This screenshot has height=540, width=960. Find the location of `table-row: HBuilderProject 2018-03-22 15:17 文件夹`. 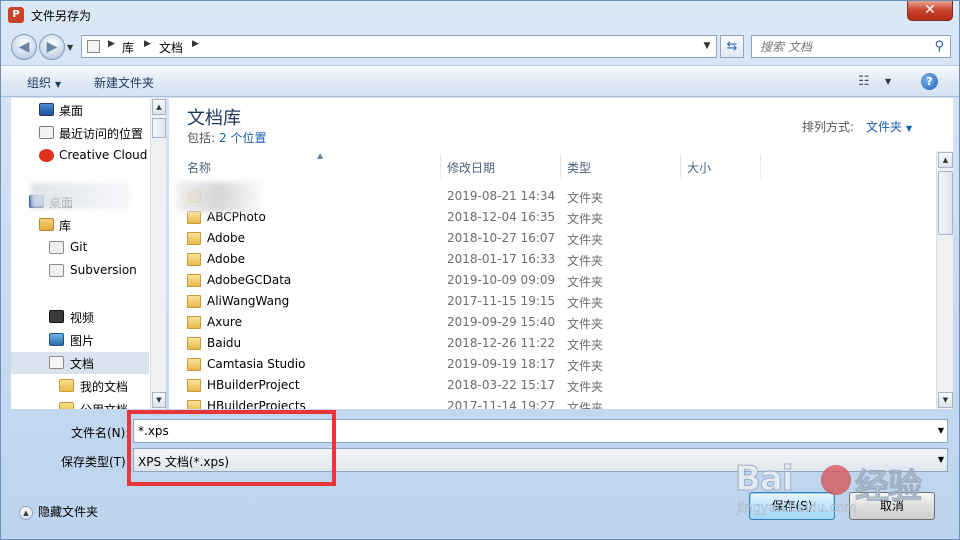

table-row: HBuilderProject 2018-03-22 15:17 文件夹 is located at coordinates (559, 385).